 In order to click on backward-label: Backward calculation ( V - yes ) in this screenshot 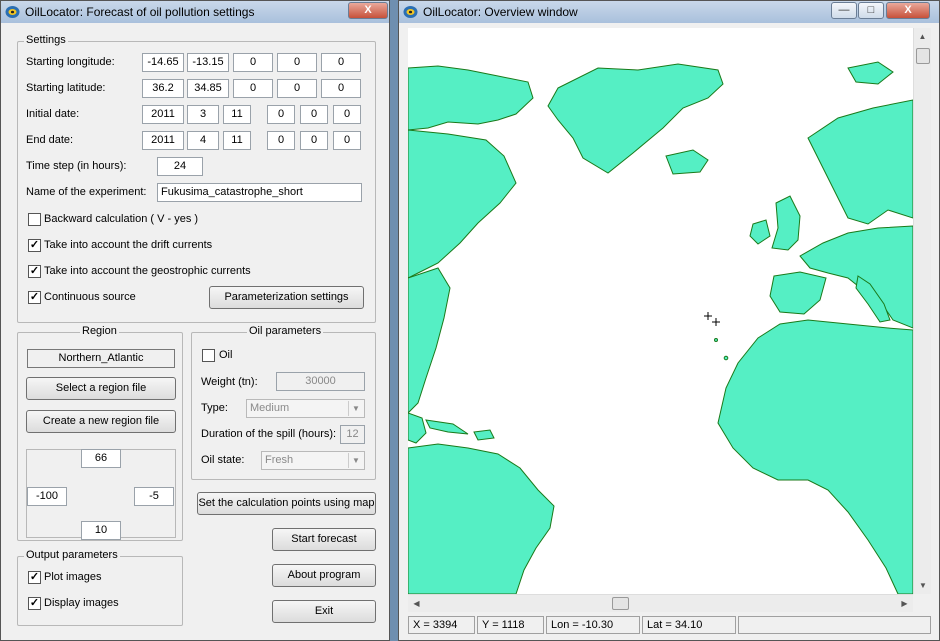, I will do `click(121, 219)`.